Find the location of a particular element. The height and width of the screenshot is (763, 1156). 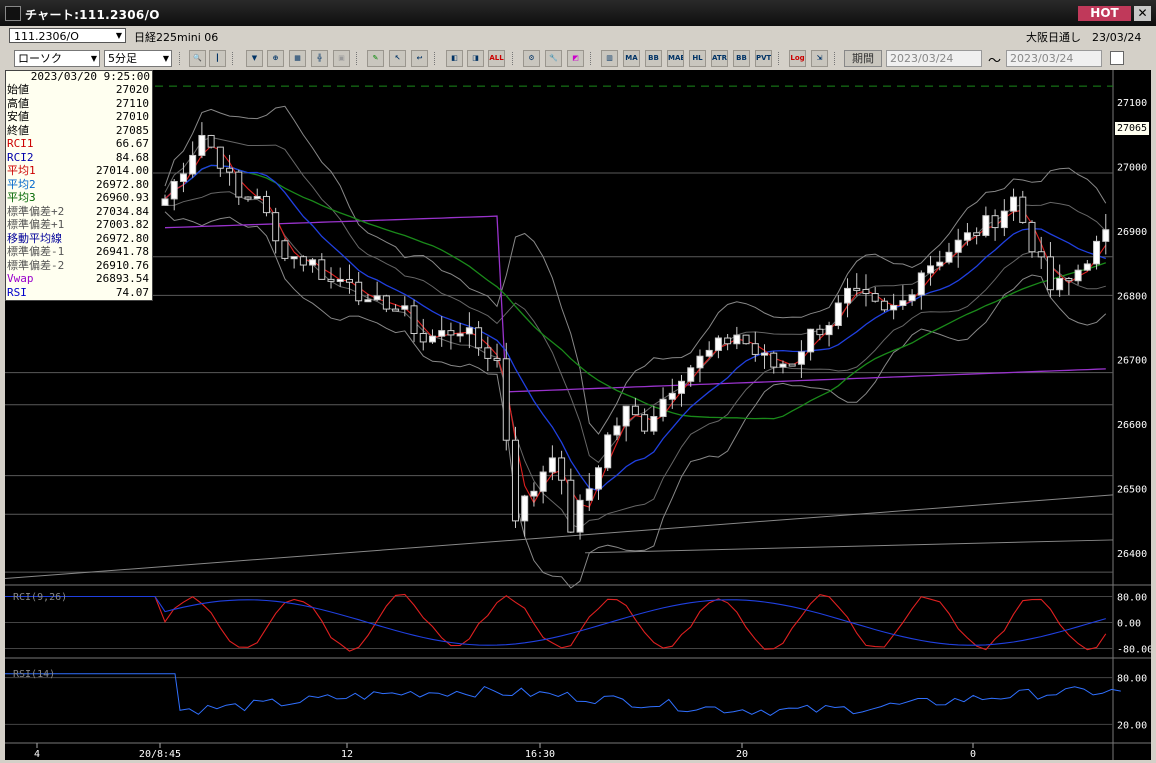

cursor-icon: ┃ is located at coordinates (217, 58).